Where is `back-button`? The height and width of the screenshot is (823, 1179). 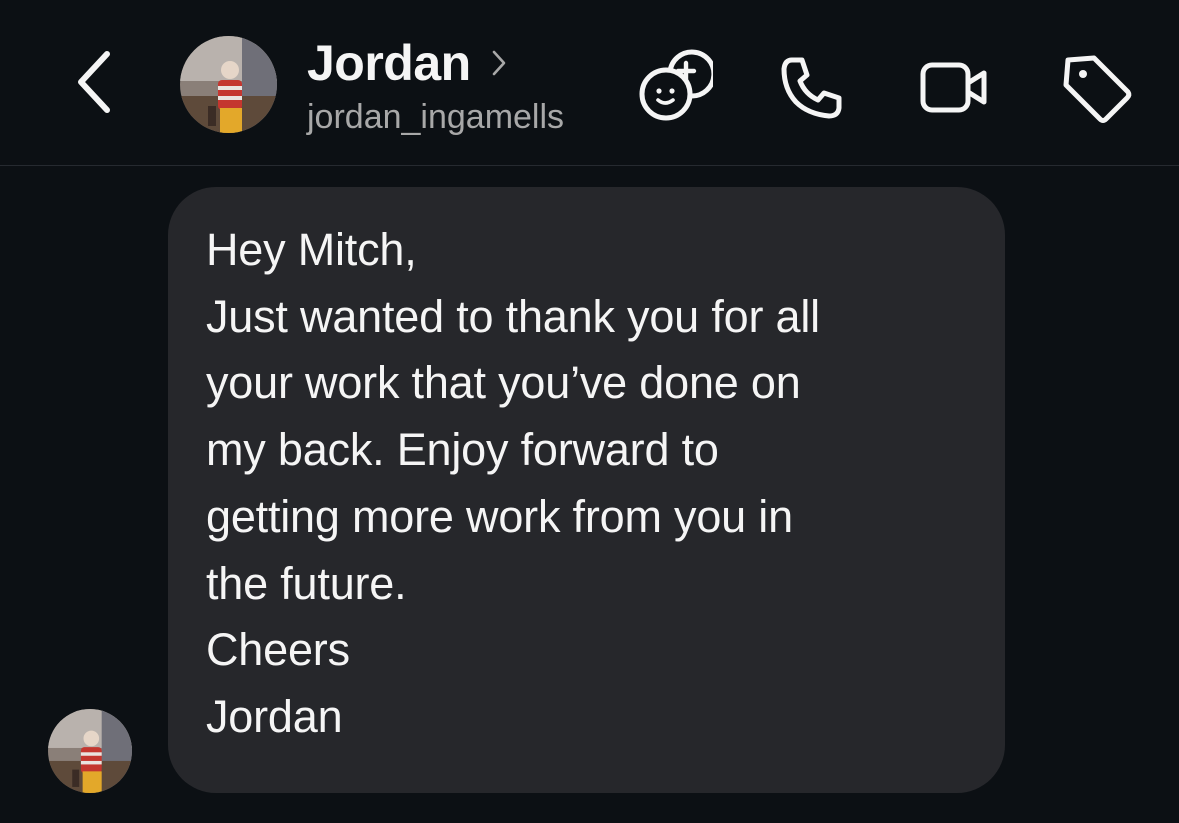
back-button is located at coordinates (95, 84).